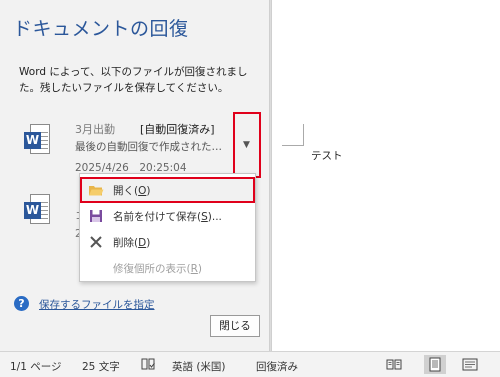 This screenshot has height=377, width=500. Describe the element at coordinates (95, 129) in the screenshot. I see `recovered-file-name: 3月出勤` at that location.